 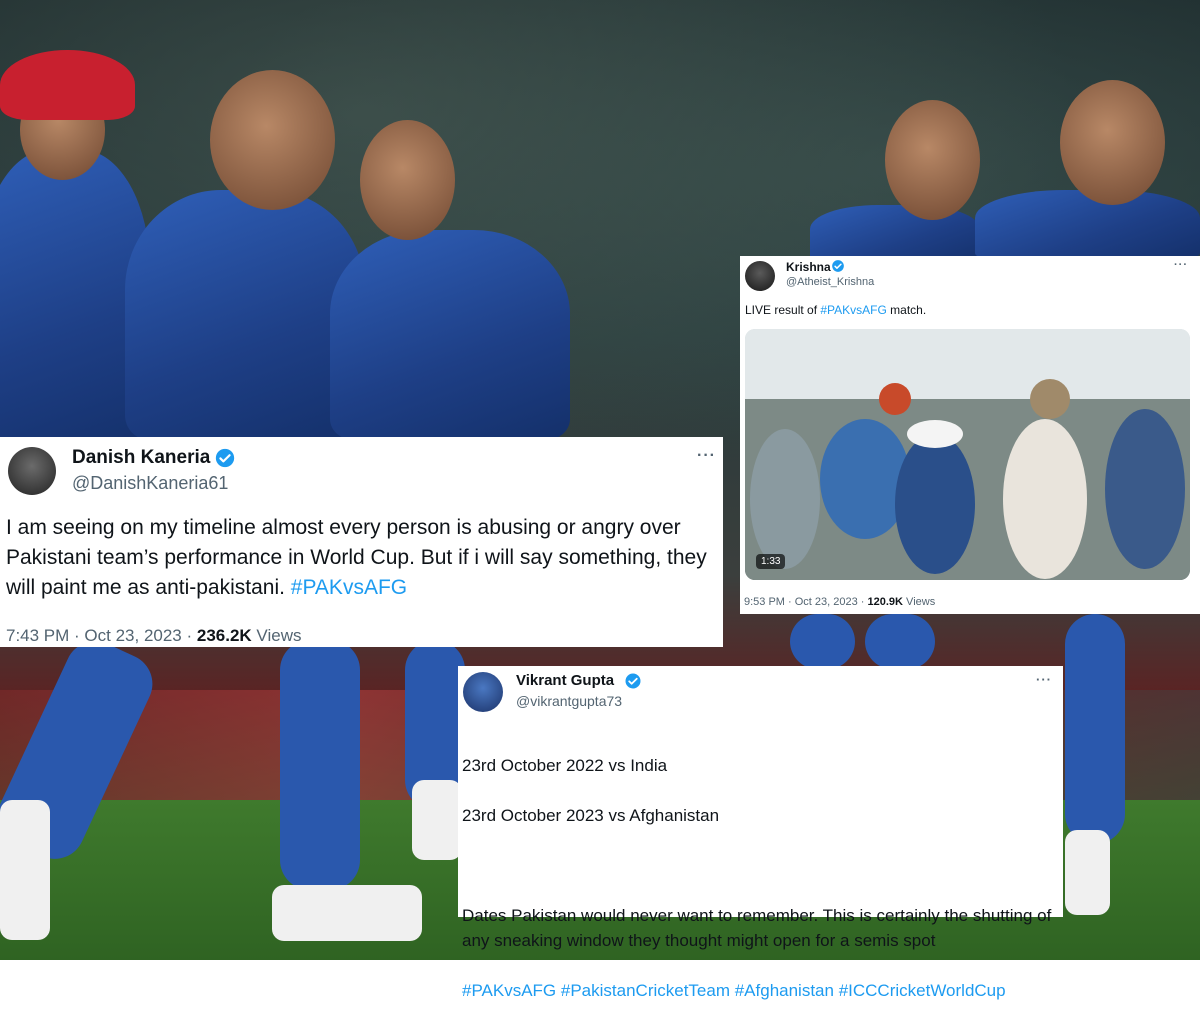 What do you see at coordinates (565, 680) in the screenshot?
I see `author-name: Vikrant Gupta` at bounding box center [565, 680].